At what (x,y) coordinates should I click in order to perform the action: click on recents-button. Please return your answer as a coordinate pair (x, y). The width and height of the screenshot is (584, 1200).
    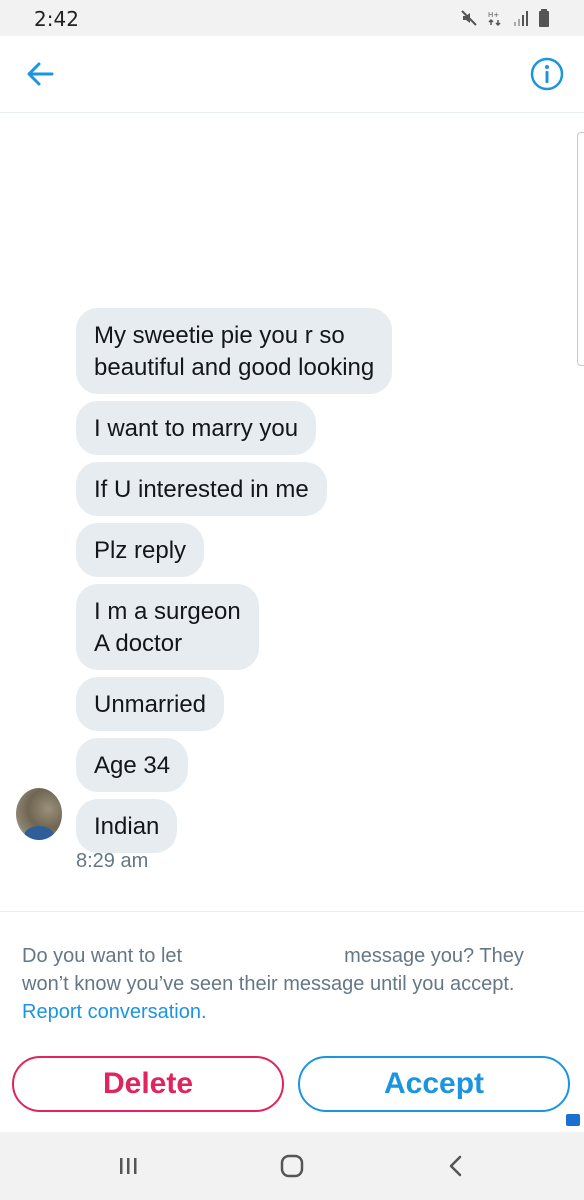
    Looking at the image, I should click on (128, 1166).